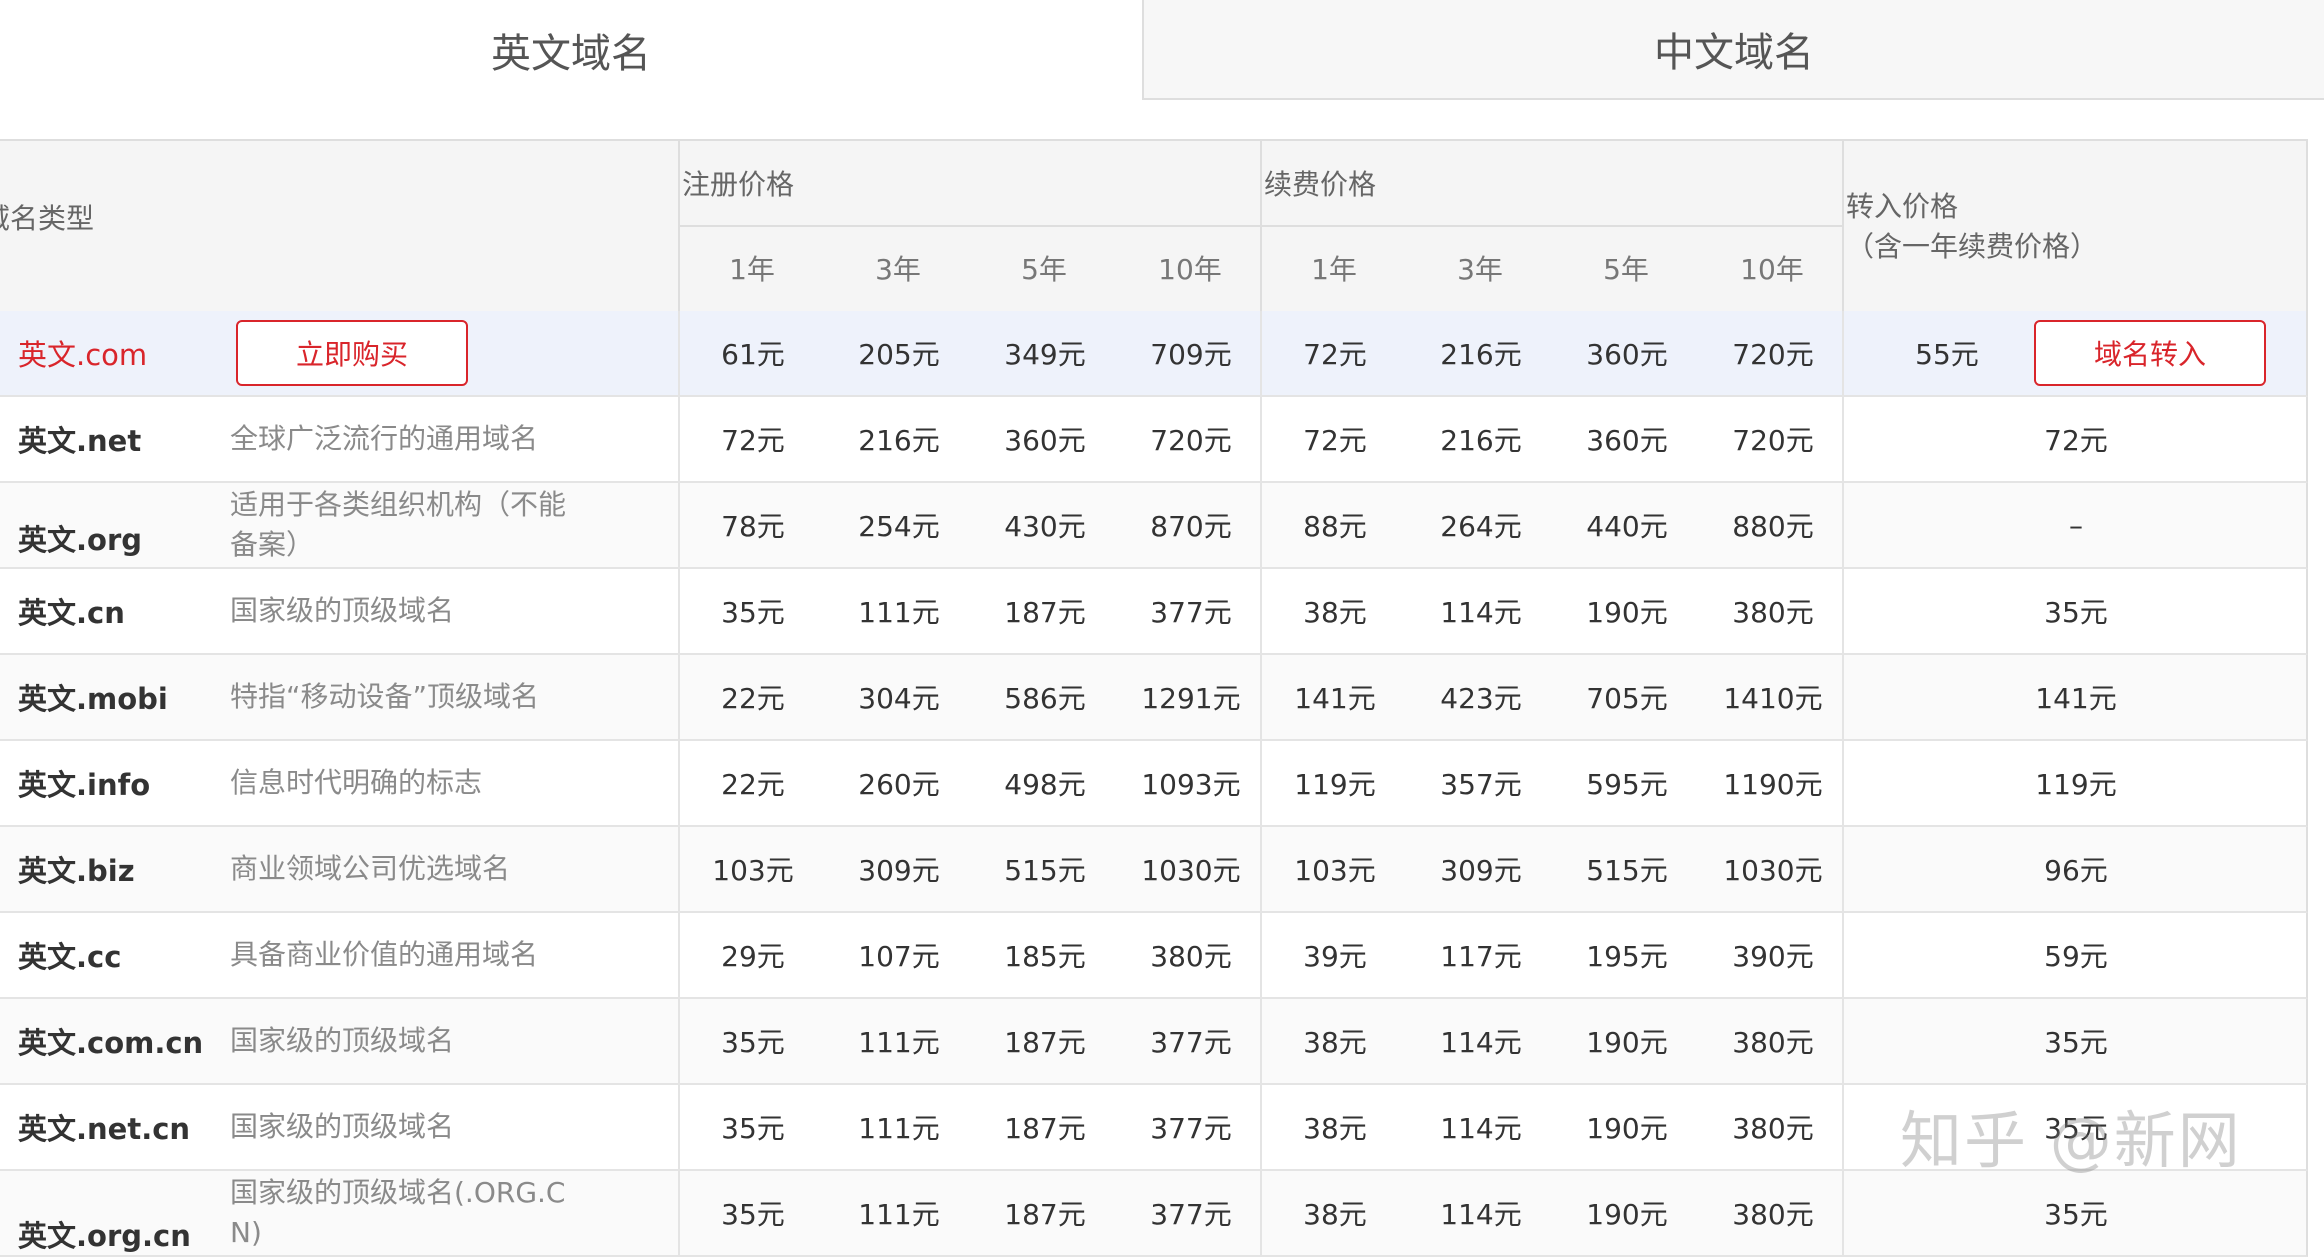 The width and height of the screenshot is (2324, 1257). I want to click on renew-price-10y: 1410元, so click(1773, 698).